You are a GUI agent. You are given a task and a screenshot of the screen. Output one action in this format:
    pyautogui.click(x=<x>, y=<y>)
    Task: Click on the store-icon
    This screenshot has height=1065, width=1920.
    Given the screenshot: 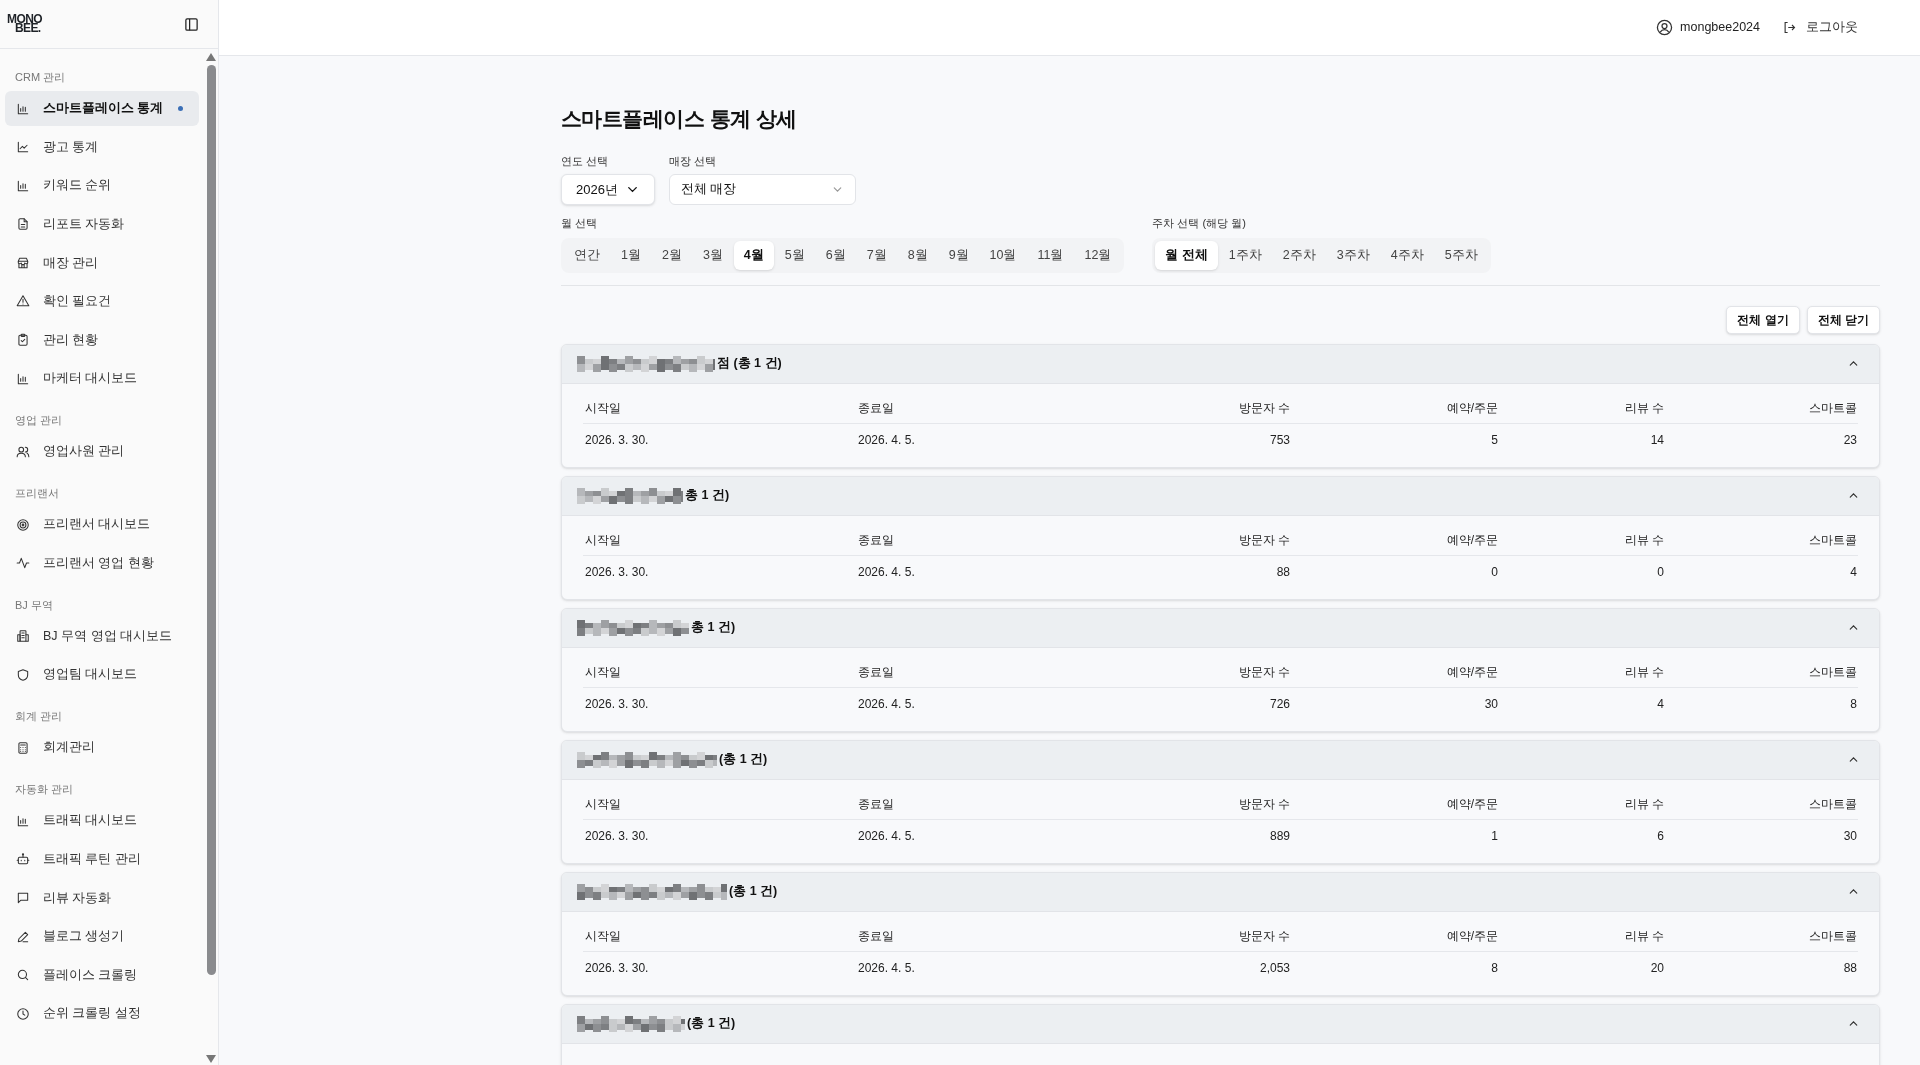 What is the action you would take?
    pyautogui.click(x=23, y=262)
    